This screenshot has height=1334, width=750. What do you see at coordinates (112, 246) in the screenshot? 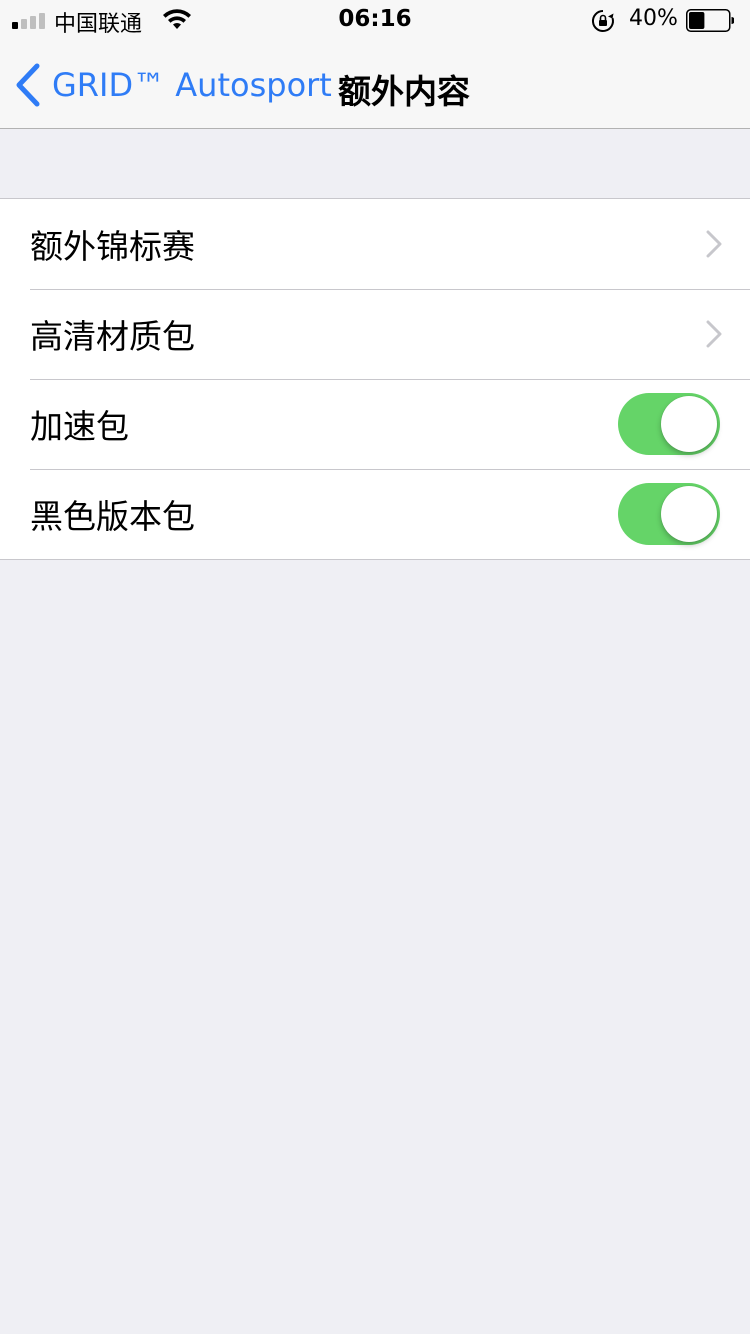
I see `list-item-label: 额外锦标赛` at bounding box center [112, 246].